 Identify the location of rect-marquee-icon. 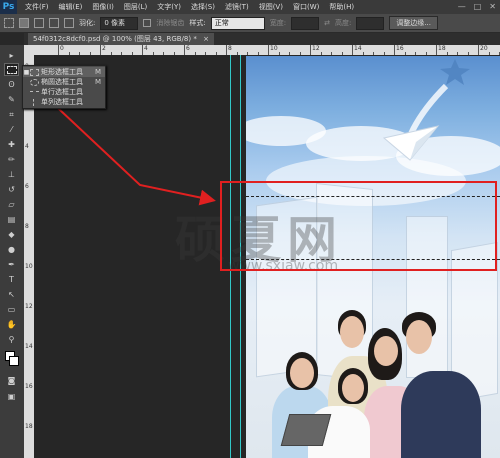
(34, 72).